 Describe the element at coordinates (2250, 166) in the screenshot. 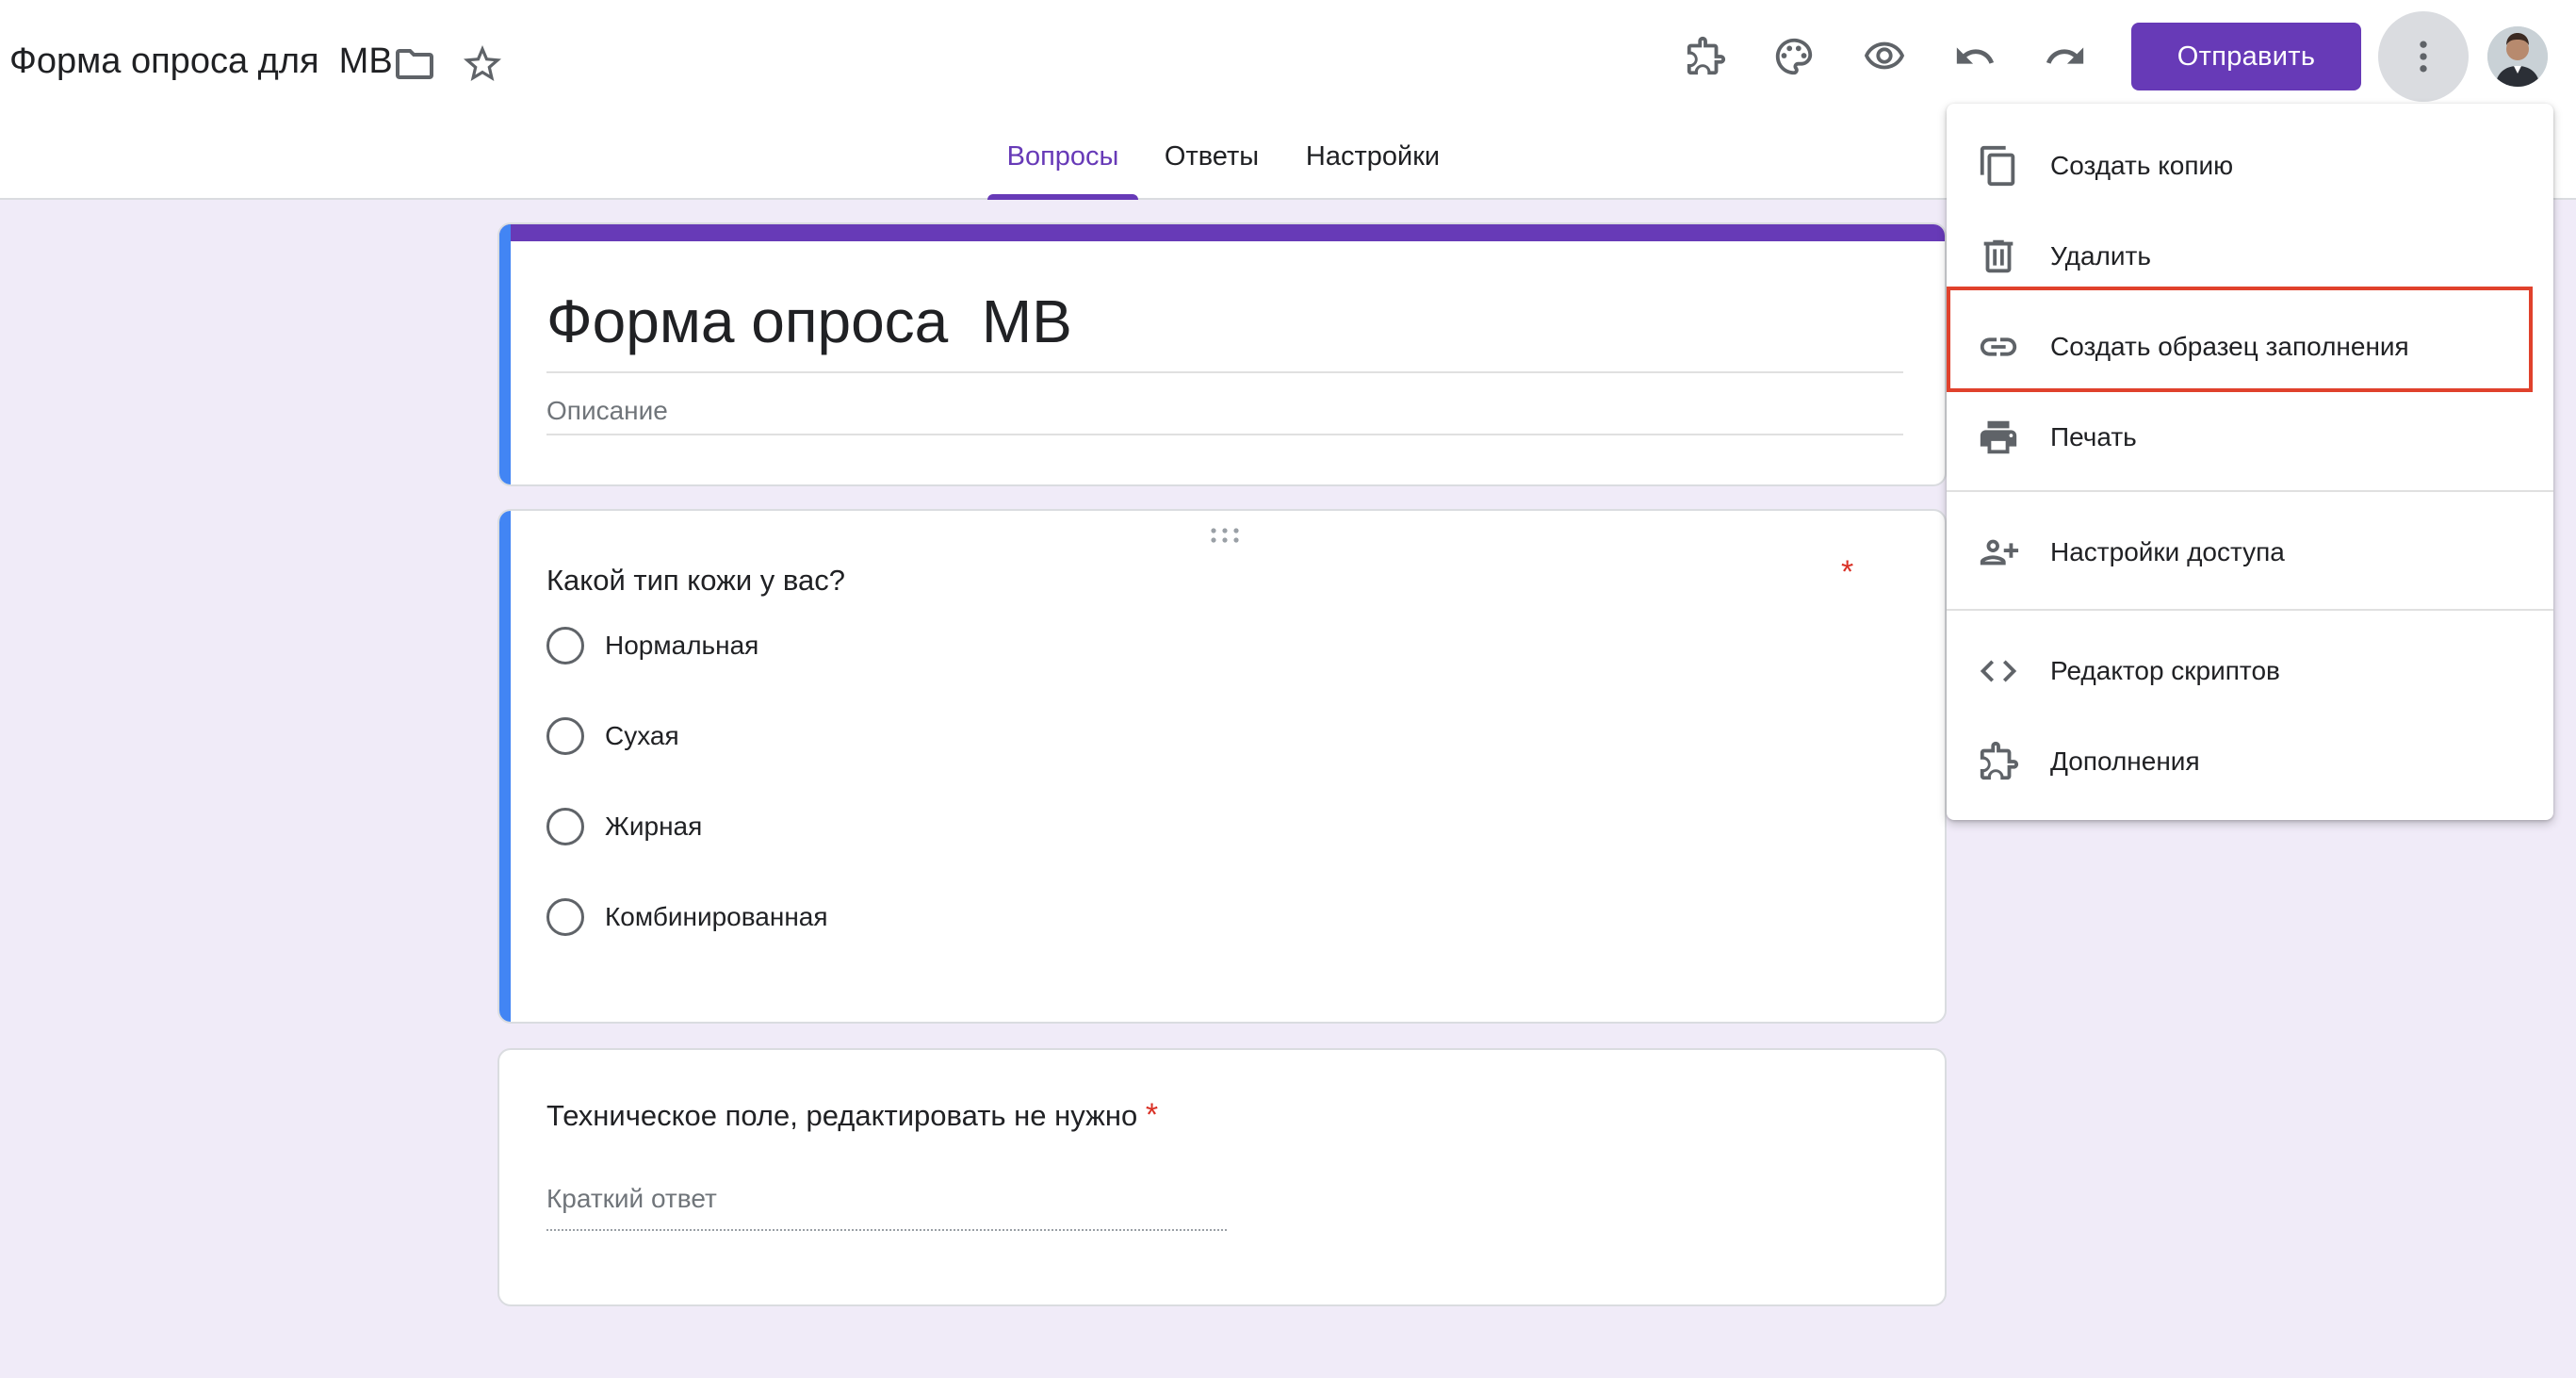

I see `menu-item-make-copy: Создать копию` at that location.